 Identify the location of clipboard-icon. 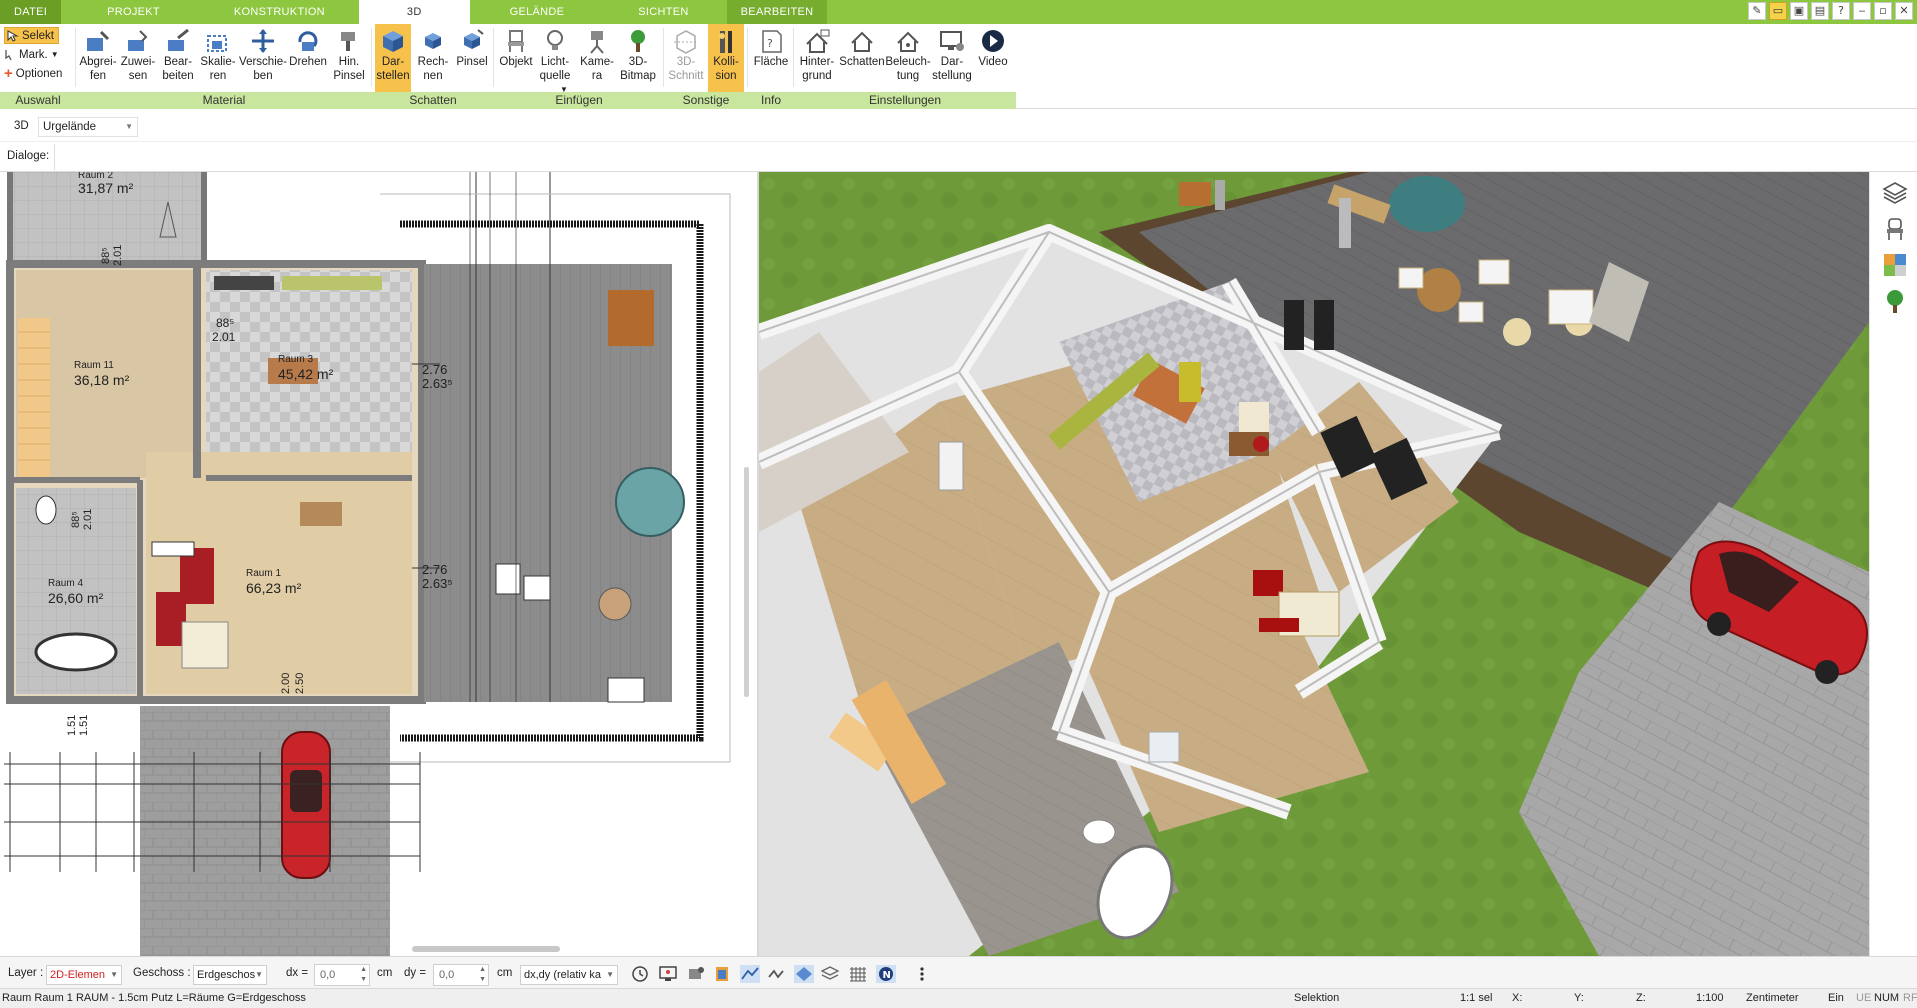
(722, 974).